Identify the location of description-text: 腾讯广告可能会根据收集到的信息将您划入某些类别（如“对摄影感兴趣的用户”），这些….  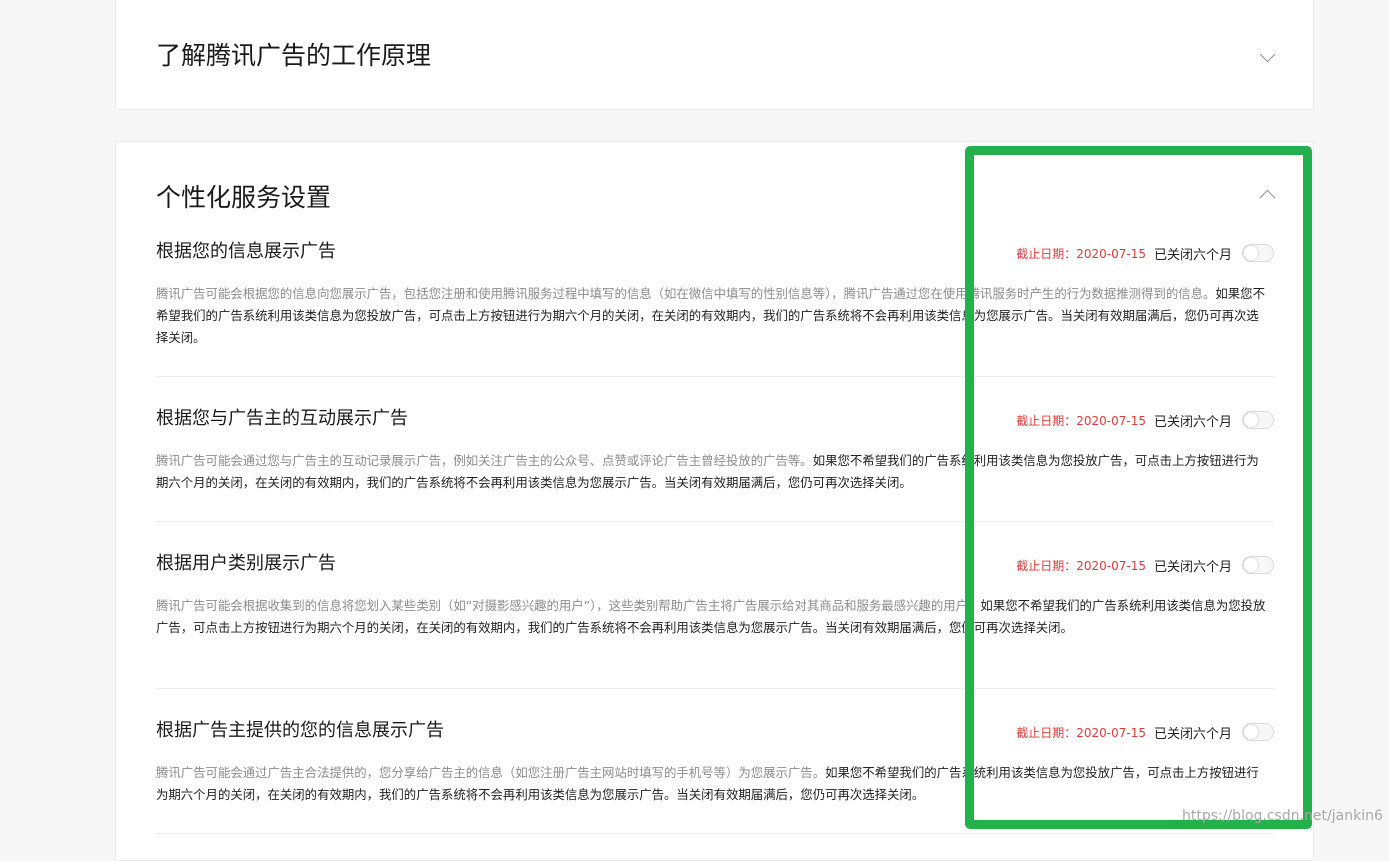
(568, 605).